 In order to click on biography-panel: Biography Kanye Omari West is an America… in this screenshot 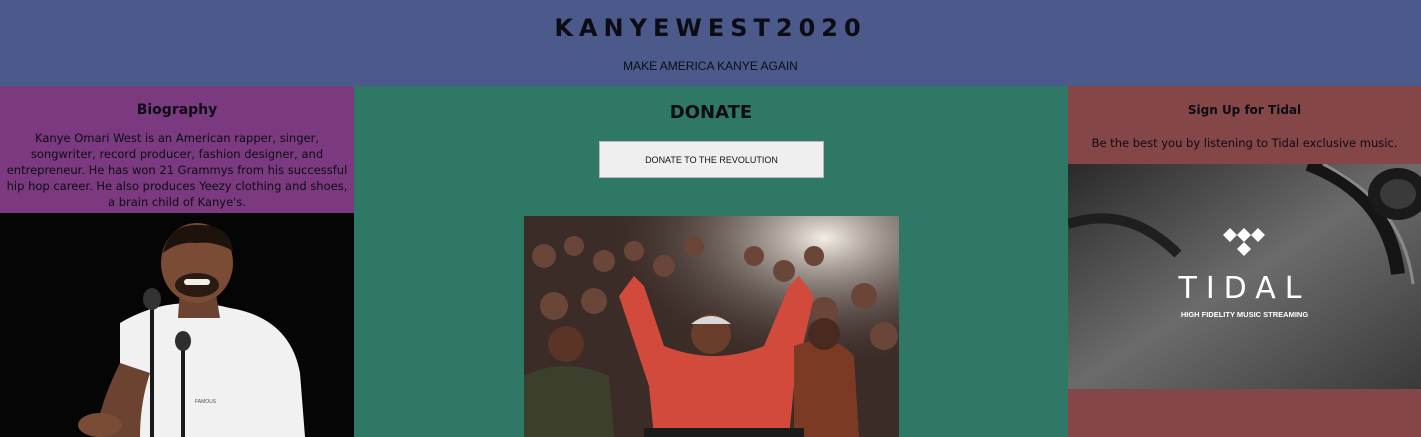, I will do `click(177, 149)`.